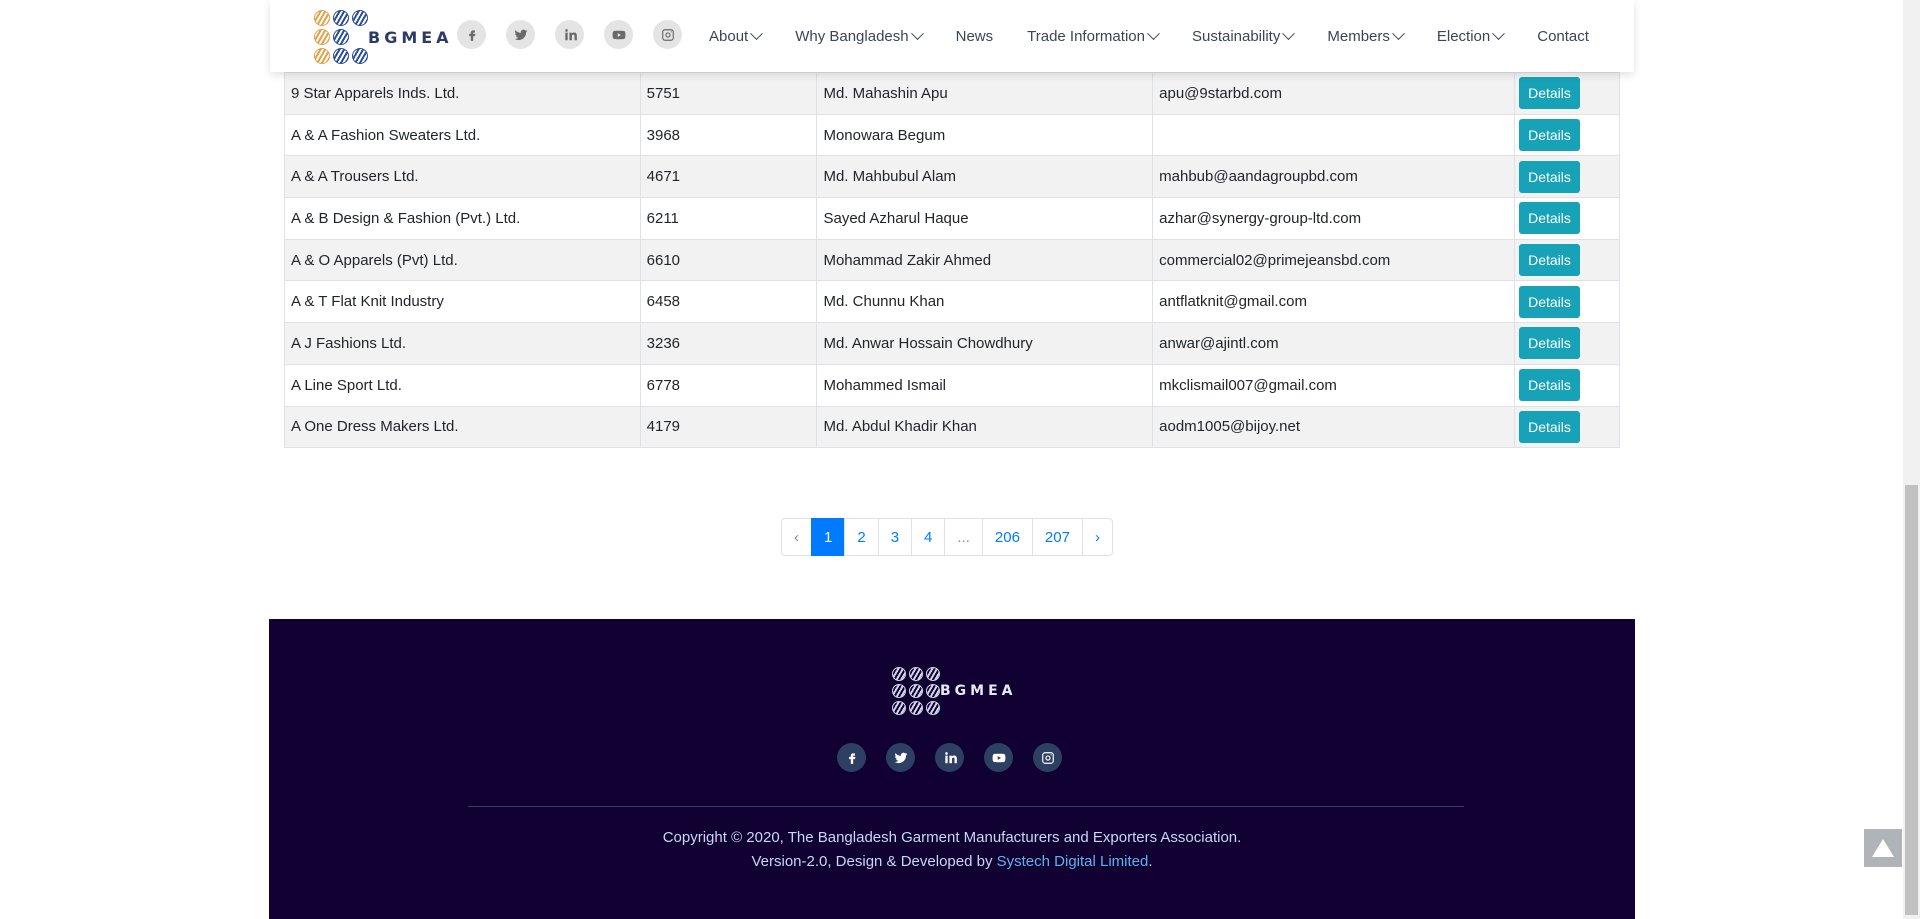 The image size is (1920, 919). I want to click on email-cell: apu@9starbd.com, so click(1333, 93).